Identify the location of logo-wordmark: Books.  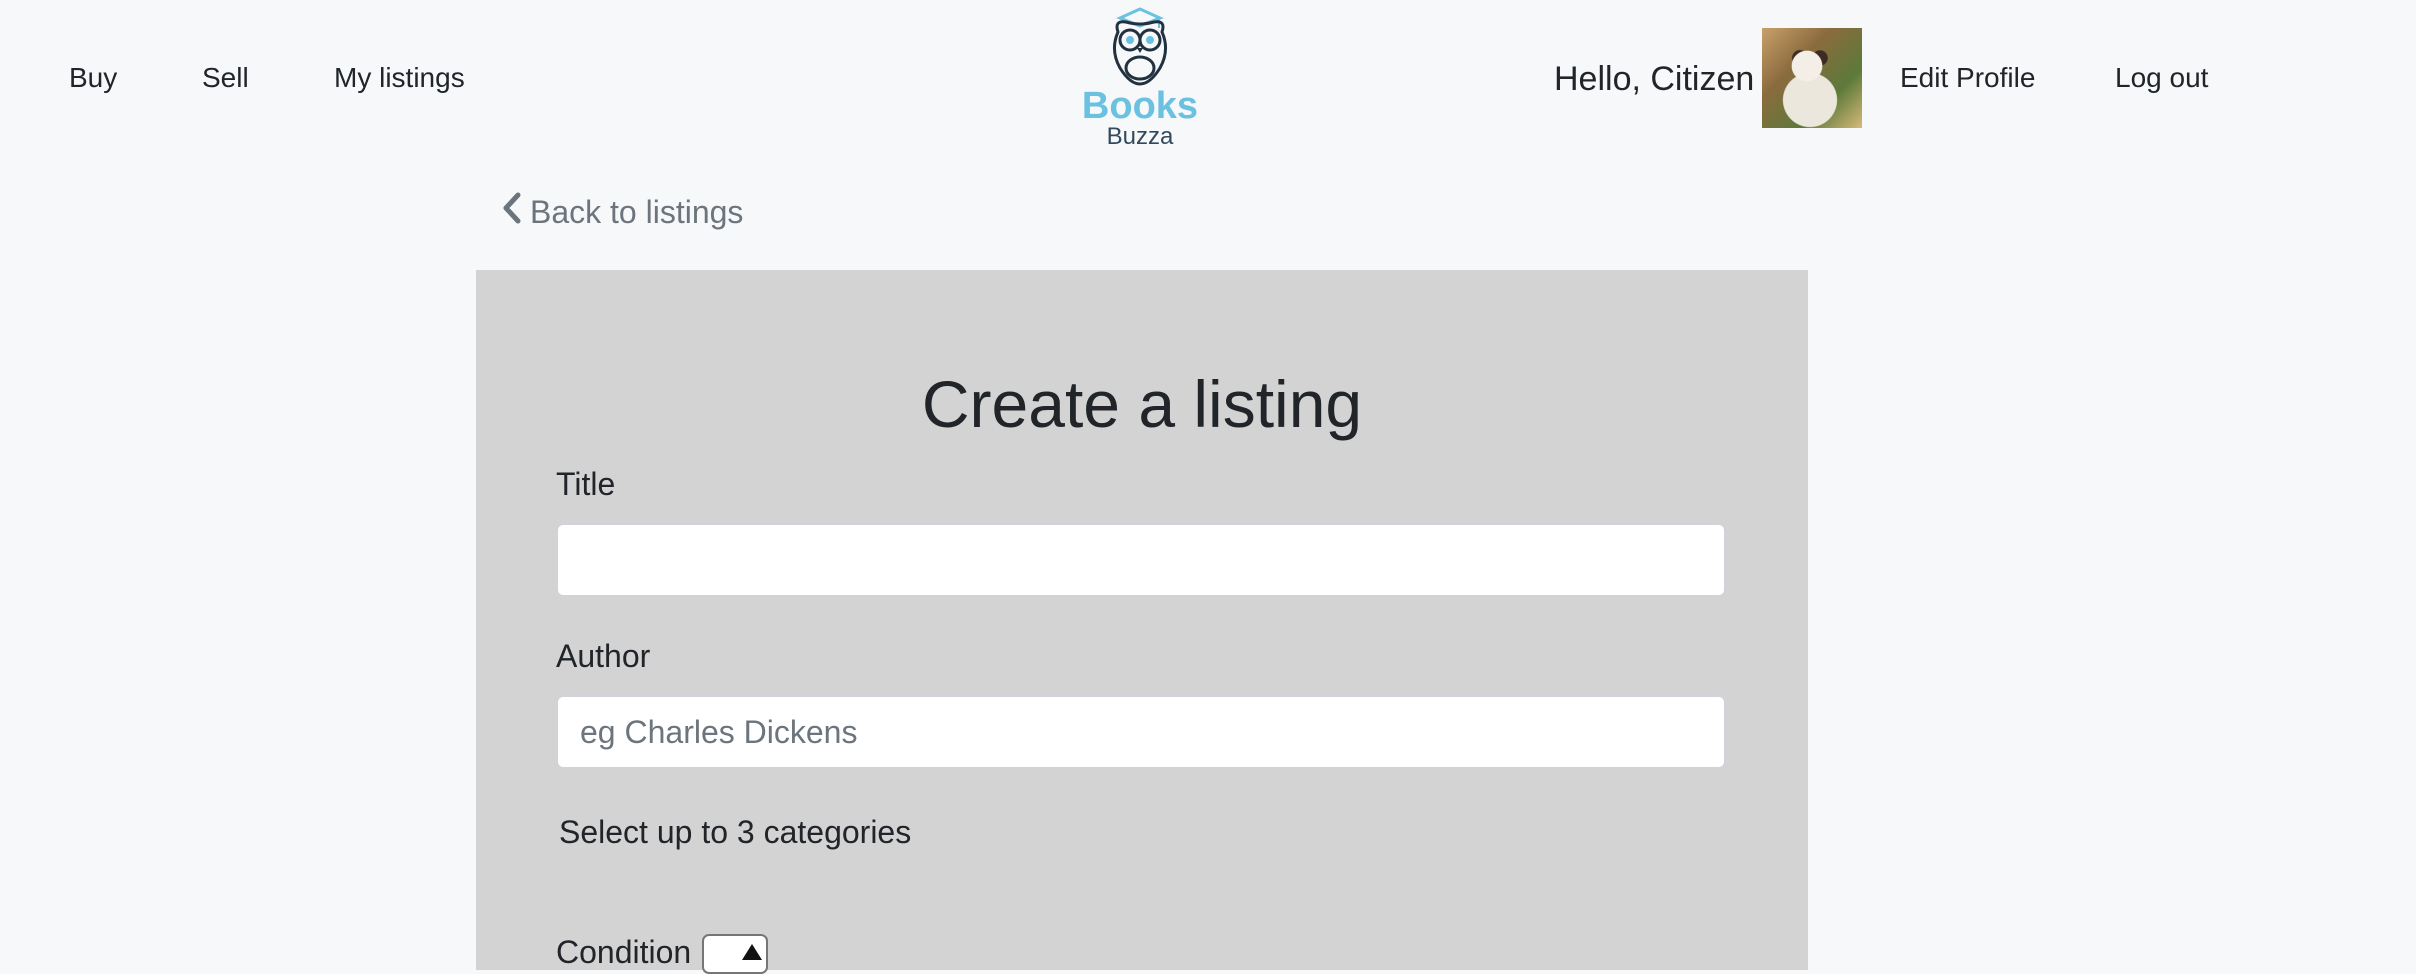
(1140, 106).